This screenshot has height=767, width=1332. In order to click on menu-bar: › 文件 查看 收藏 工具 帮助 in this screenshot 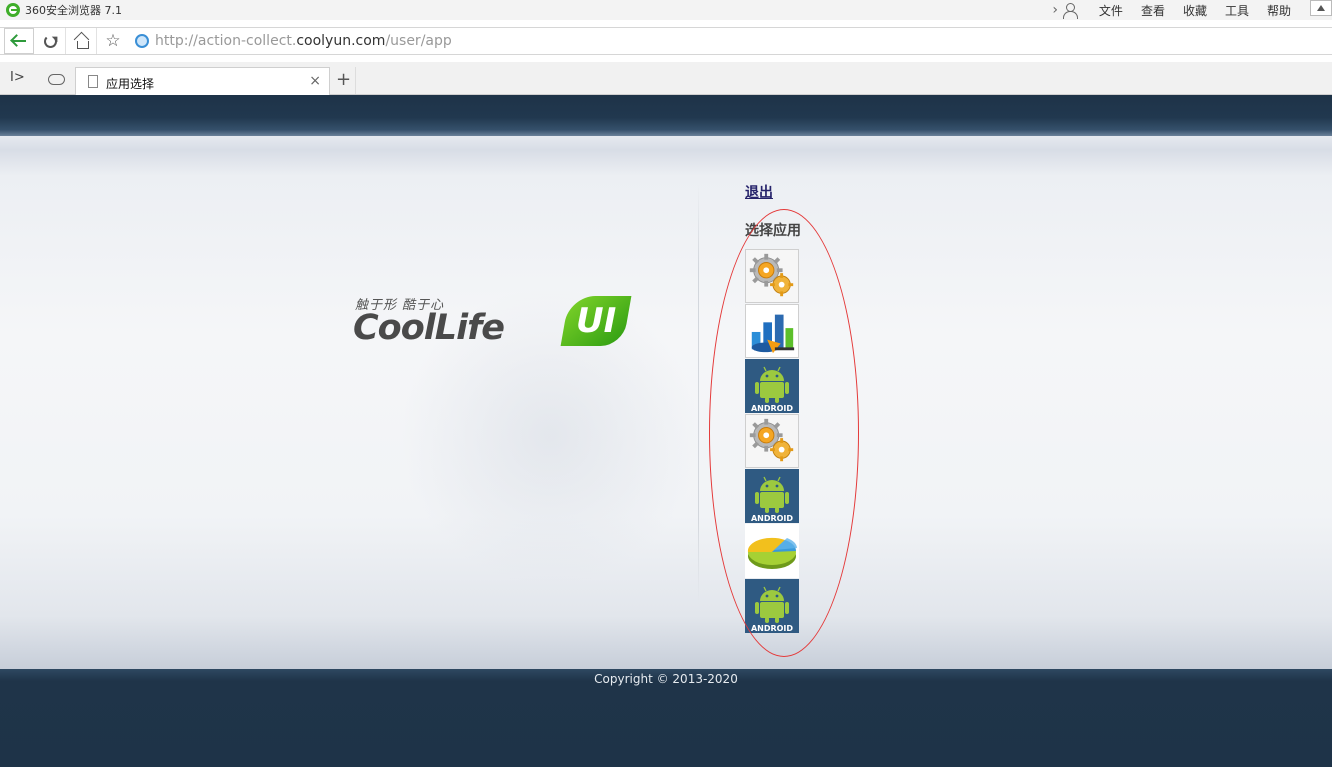, I will do `click(1176, 10)`.